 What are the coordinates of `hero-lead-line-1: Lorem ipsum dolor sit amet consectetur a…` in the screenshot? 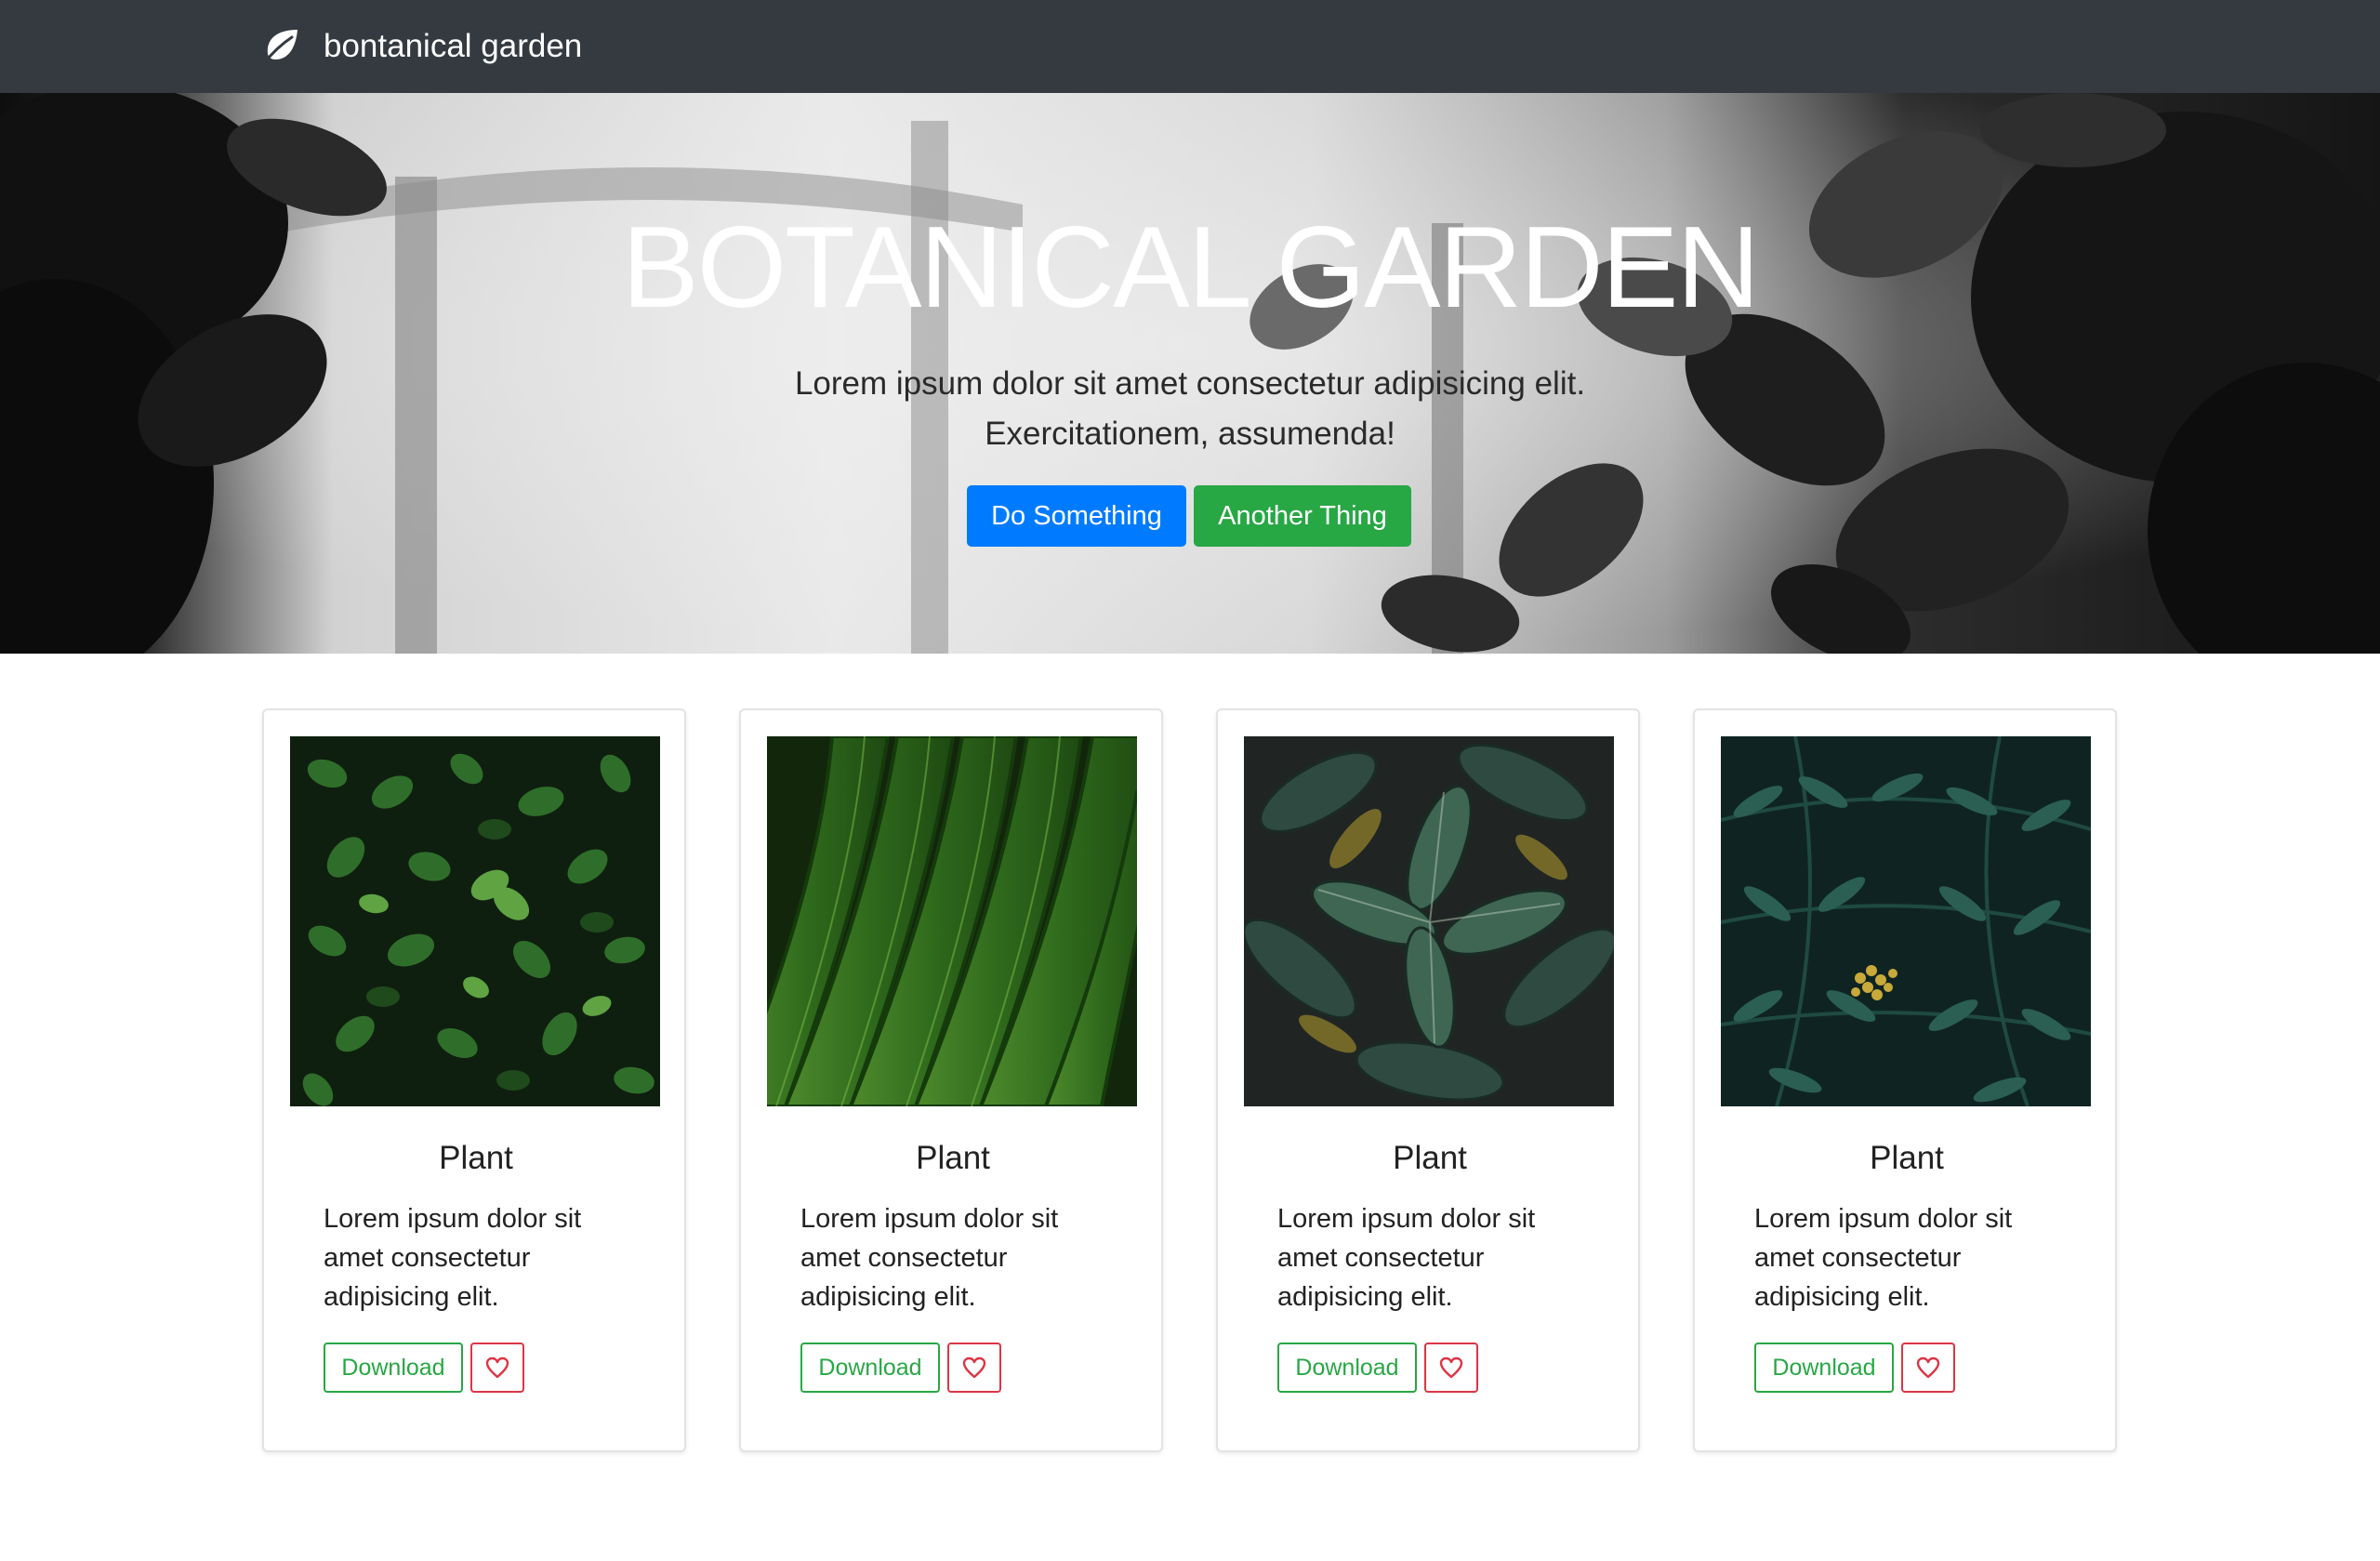 It's located at (1190, 383).